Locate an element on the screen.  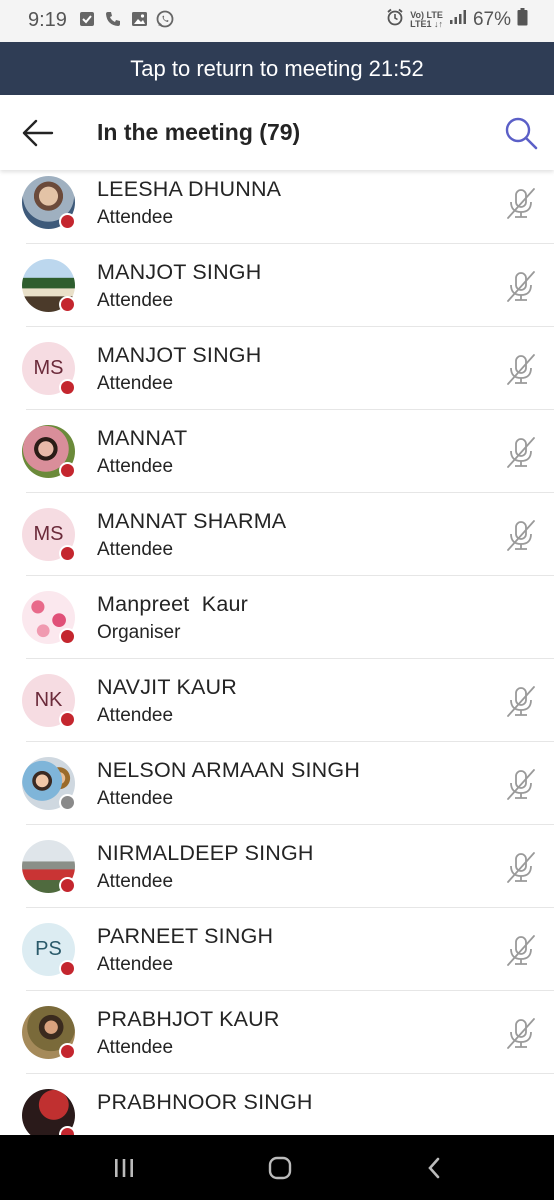
recents-button is located at coordinates (124, 1168).